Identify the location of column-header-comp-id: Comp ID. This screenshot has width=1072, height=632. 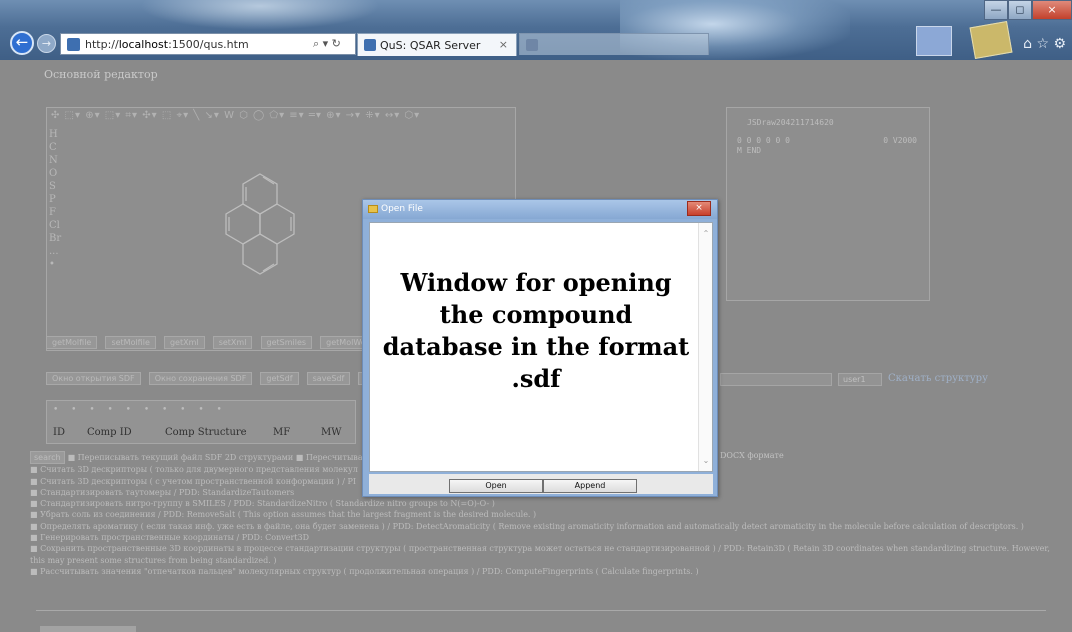
(109, 432).